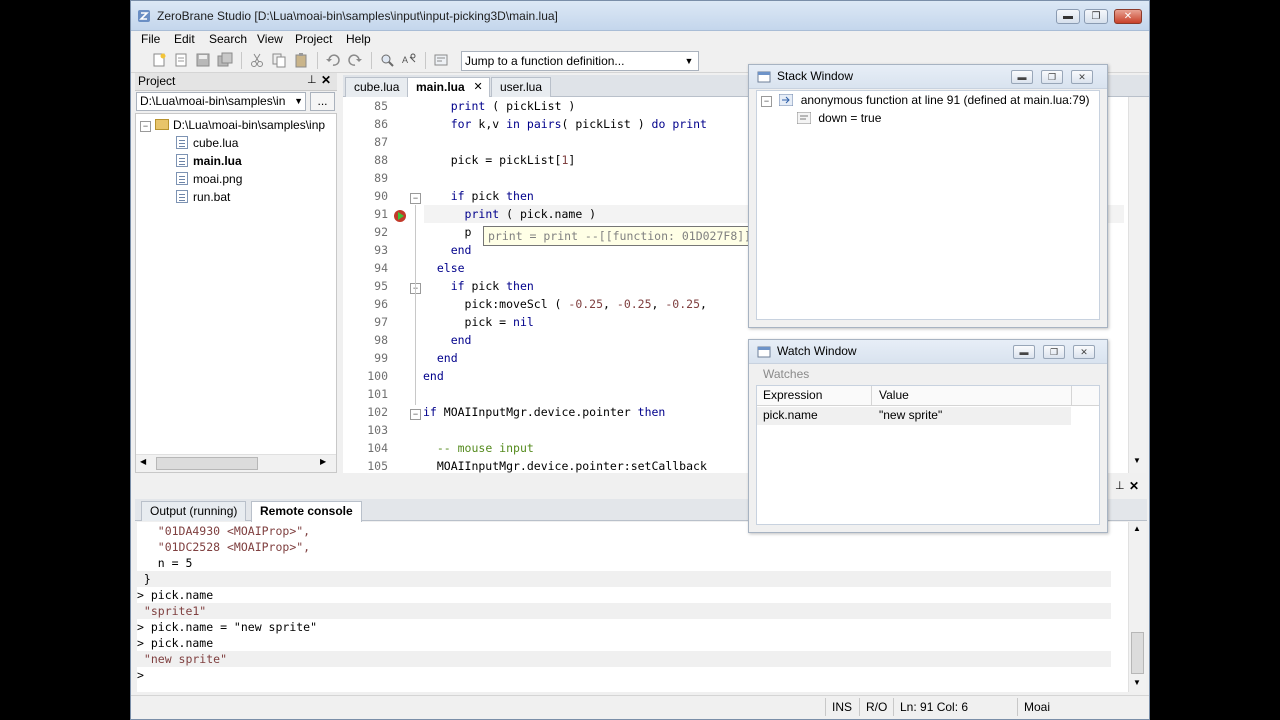 The width and height of the screenshot is (1280, 720). Describe the element at coordinates (415, 305) in the screenshot. I see `fold-guide` at that location.